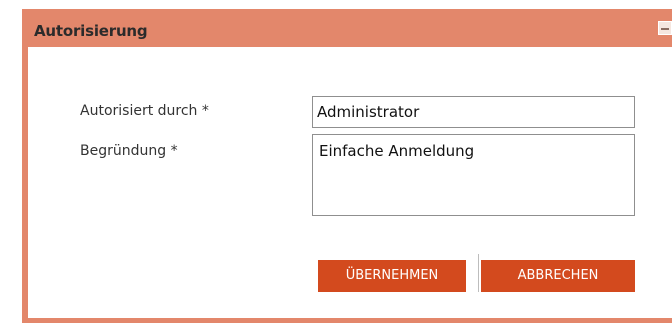  Describe the element at coordinates (473, 112) in the screenshot. I see `authorized-by-input` at that location.